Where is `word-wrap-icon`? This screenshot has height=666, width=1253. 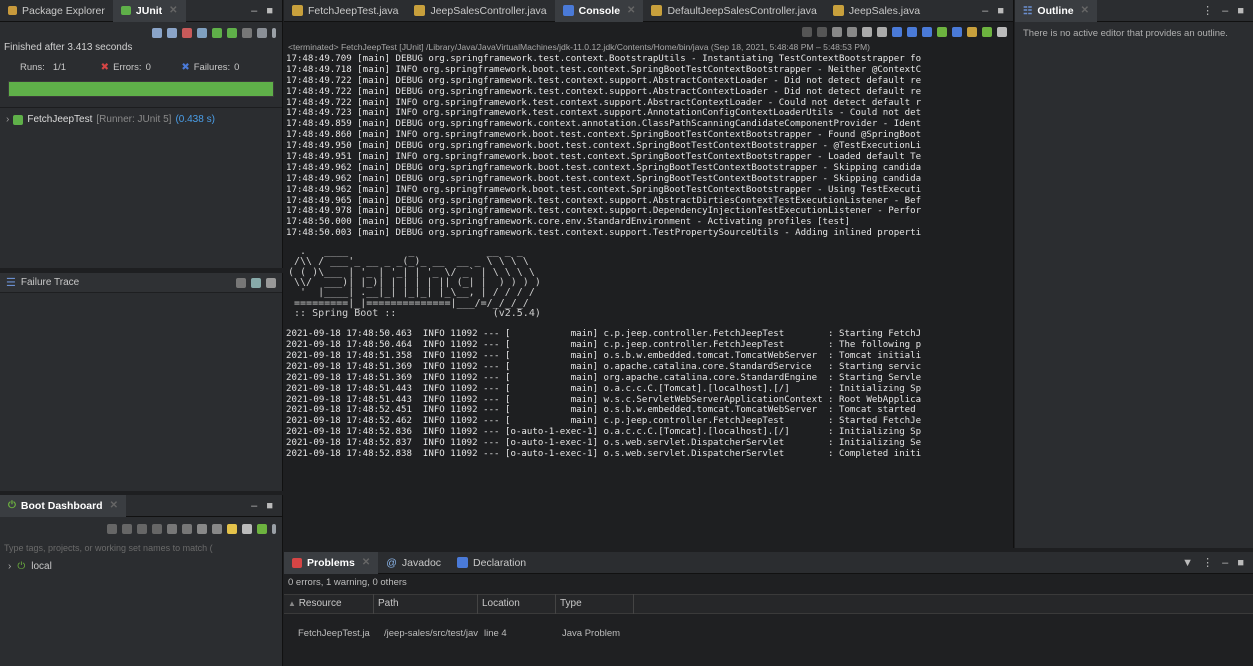 word-wrap-icon is located at coordinates (897, 32).